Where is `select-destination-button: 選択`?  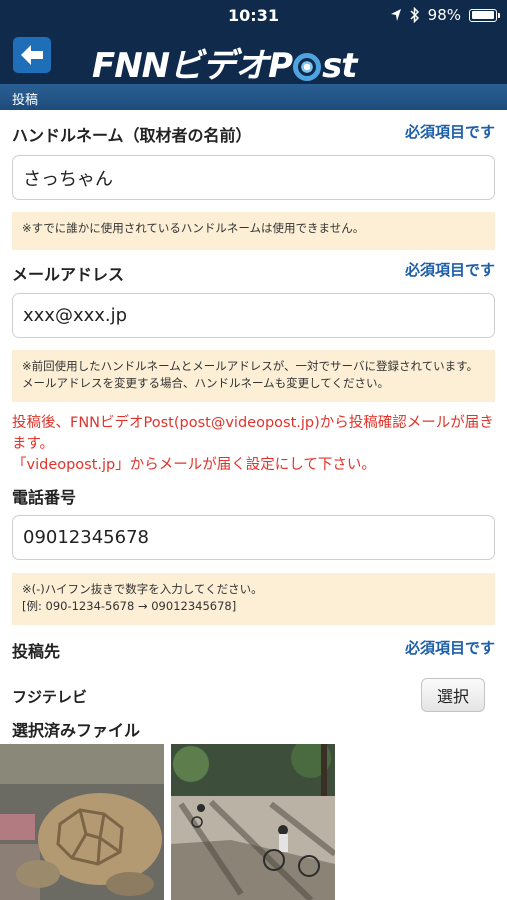 select-destination-button: 選択 is located at coordinates (453, 695).